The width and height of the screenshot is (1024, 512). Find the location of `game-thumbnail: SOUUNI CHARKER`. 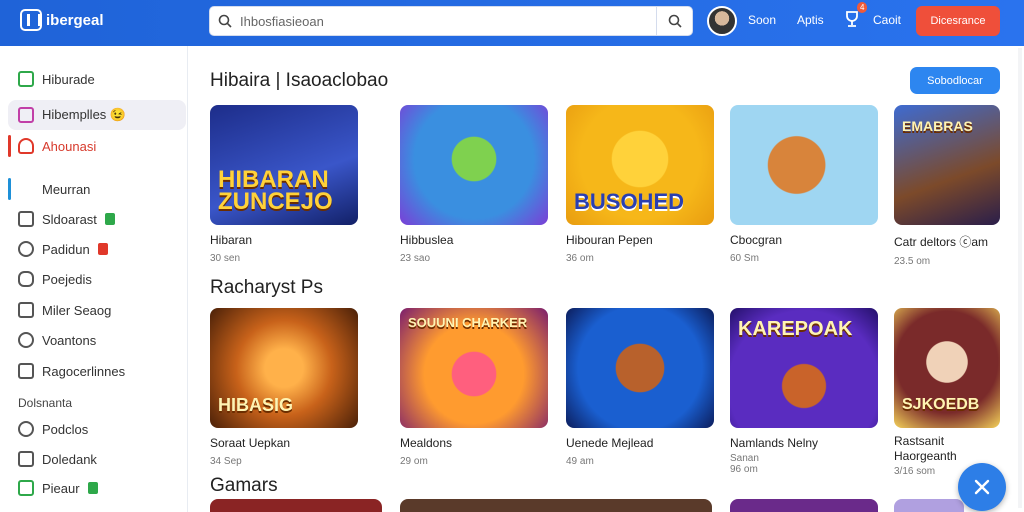

game-thumbnail: SOUUNI CHARKER is located at coordinates (474, 368).